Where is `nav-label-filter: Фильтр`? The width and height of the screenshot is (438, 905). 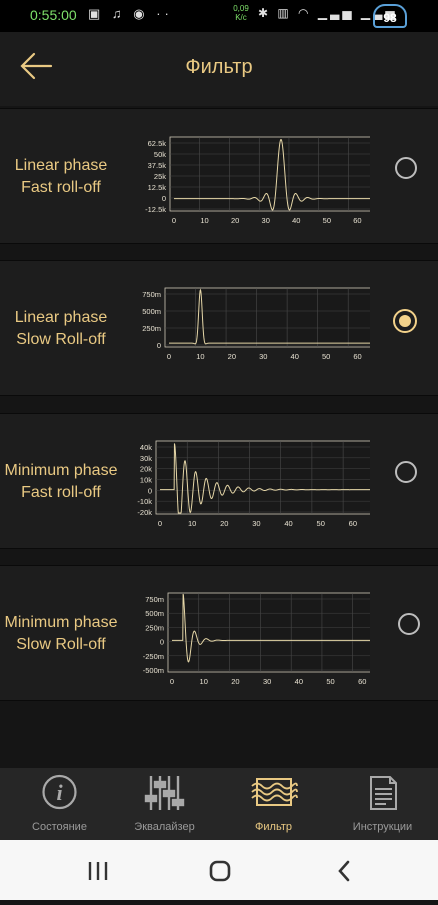
nav-label-filter: Фильтр is located at coordinates (273, 827).